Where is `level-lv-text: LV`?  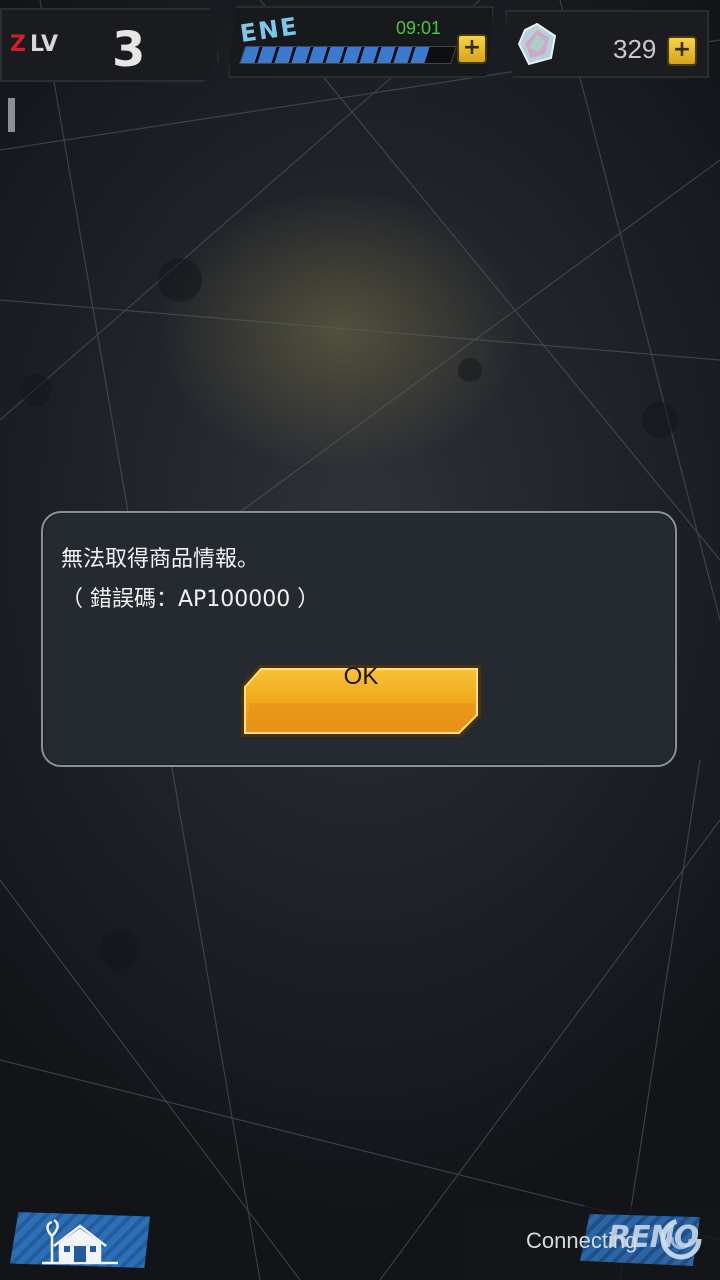 level-lv-text: LV is located at coordinates (43, 44).